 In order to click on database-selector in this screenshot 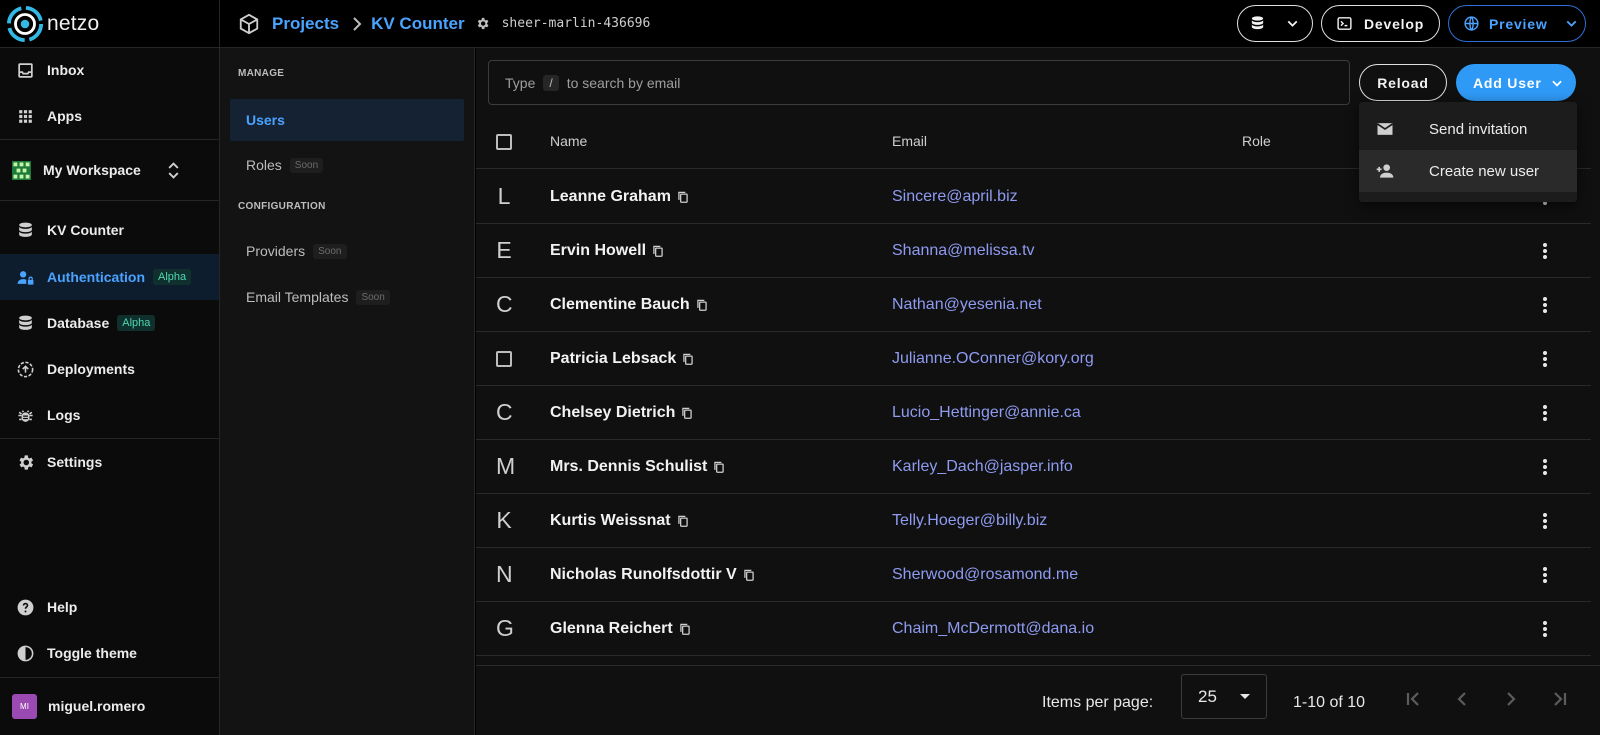, I will do `click(1275, 23)`.